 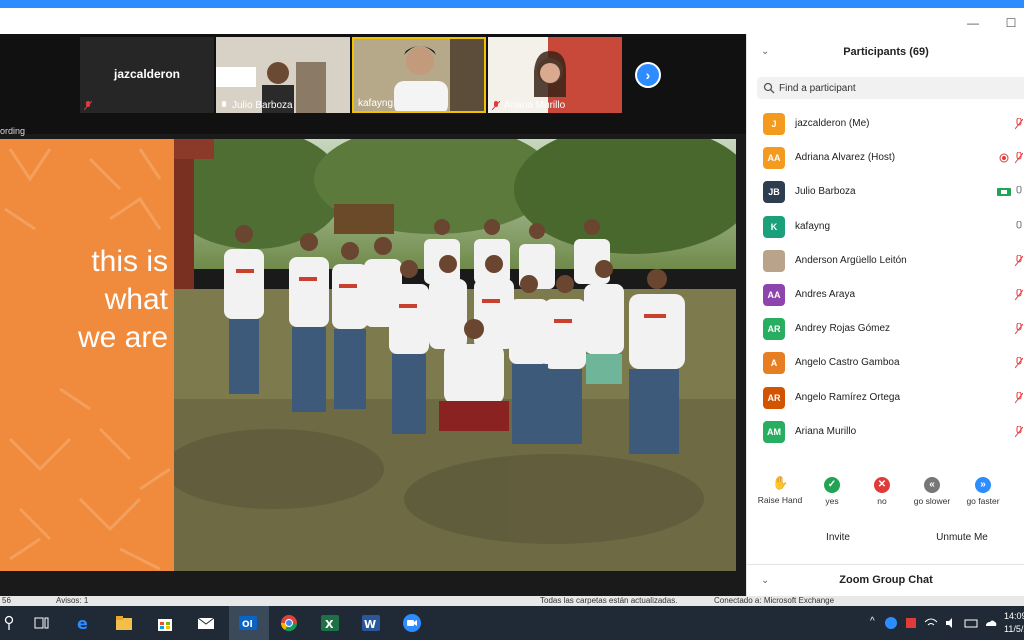 I want to click on outlook-icon: Ol, so click(x=248, y=623).